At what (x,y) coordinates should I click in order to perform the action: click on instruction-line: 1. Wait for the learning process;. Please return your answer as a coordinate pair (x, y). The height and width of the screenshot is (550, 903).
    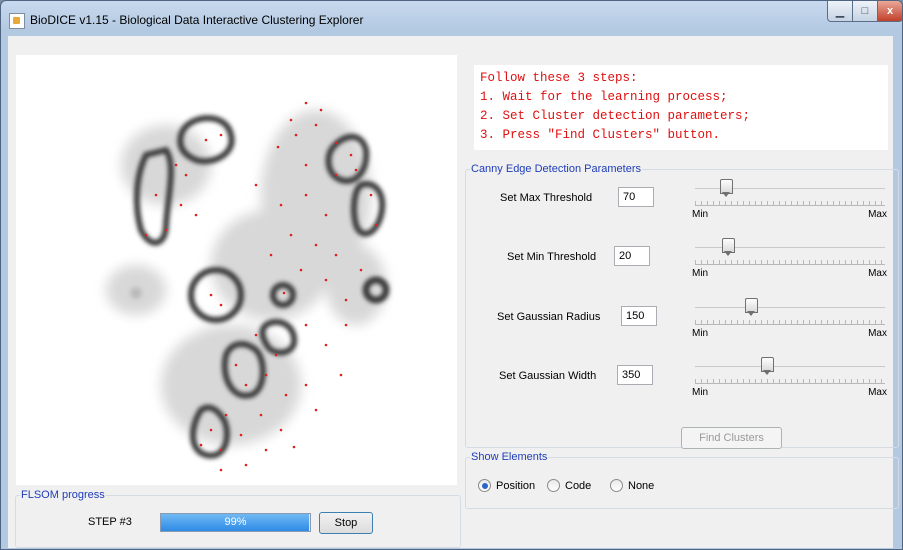
    Looking at the image, I should click on (604, 97).